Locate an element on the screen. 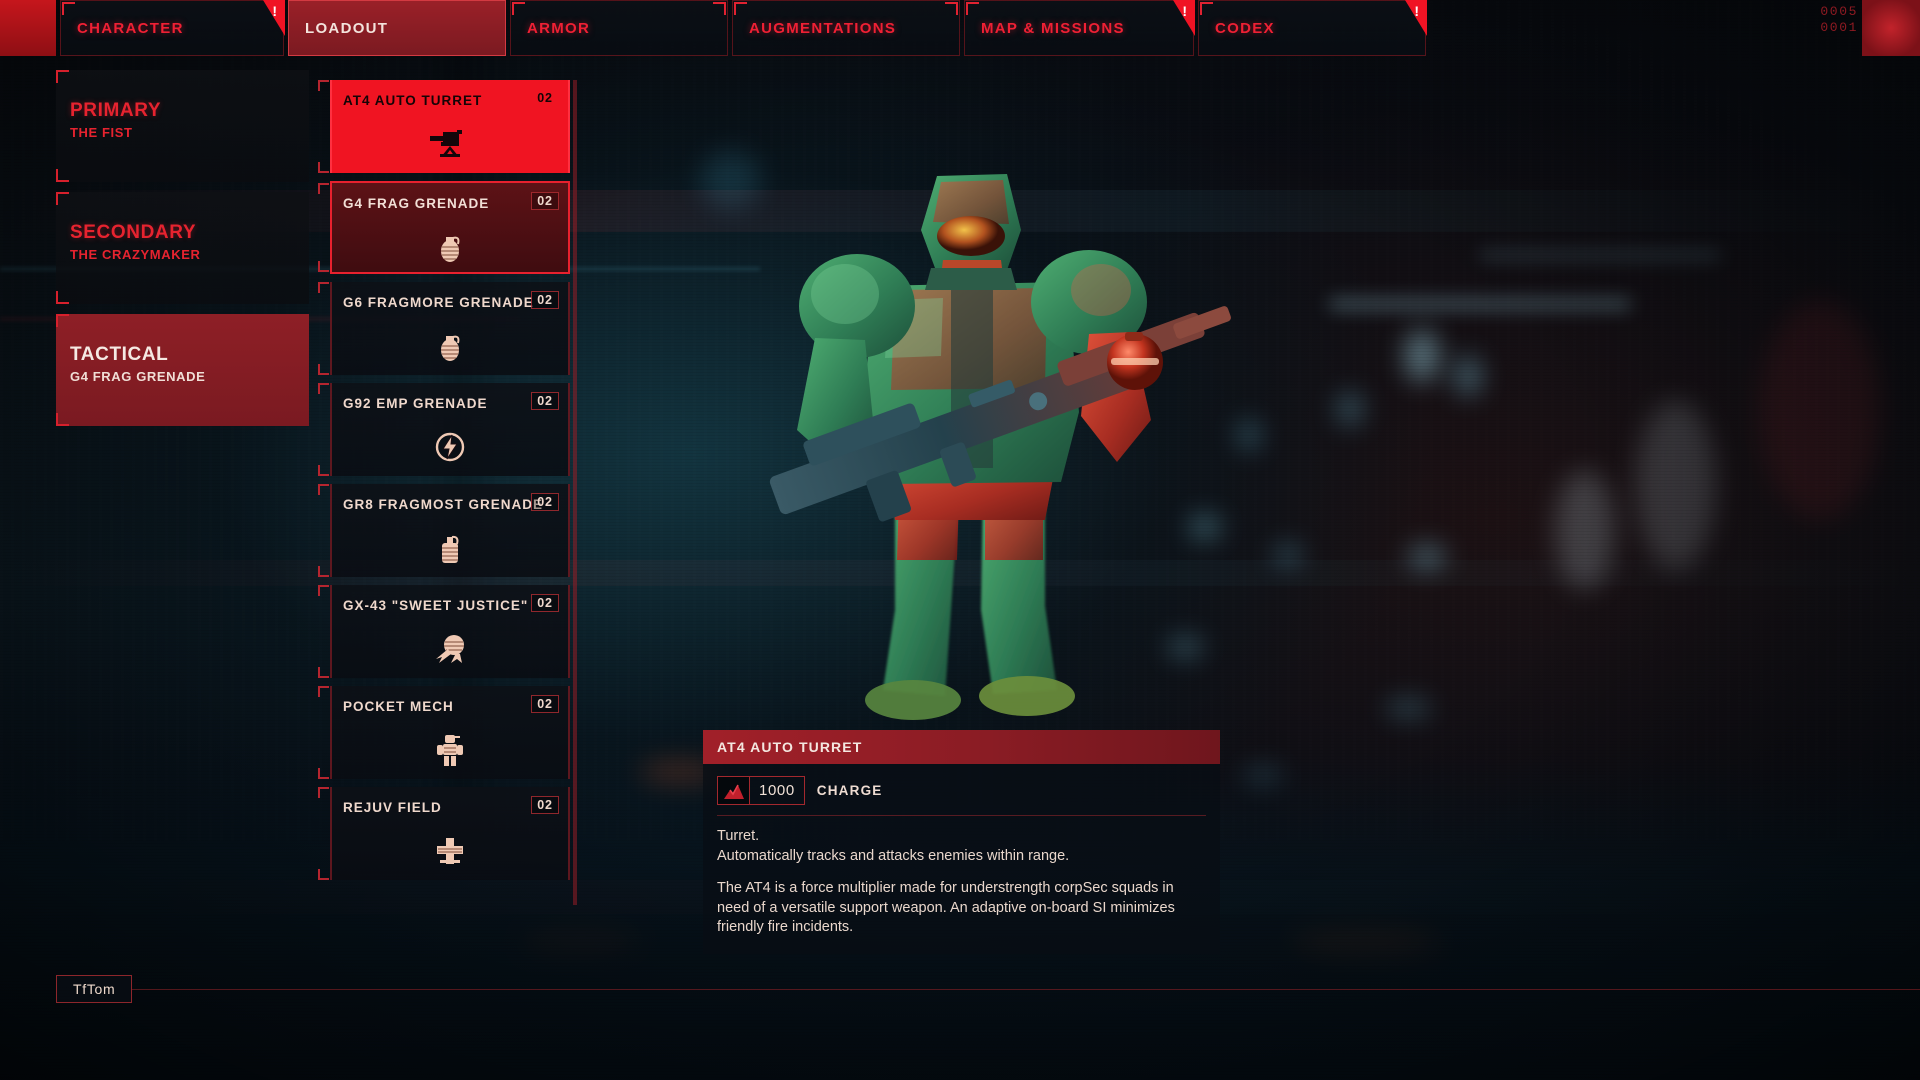  slot-equipped-name: THE FIST is located at coordinates (101, 132).